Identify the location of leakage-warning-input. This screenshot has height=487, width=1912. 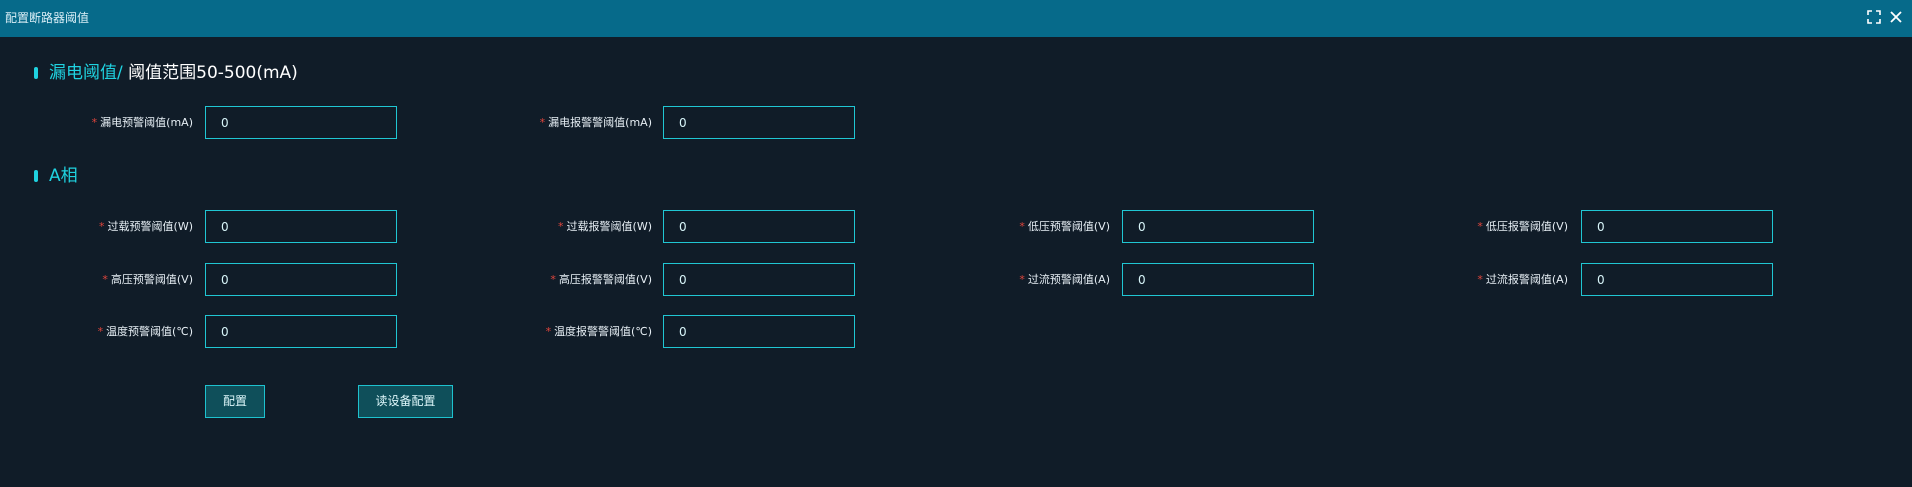
(301, 122).